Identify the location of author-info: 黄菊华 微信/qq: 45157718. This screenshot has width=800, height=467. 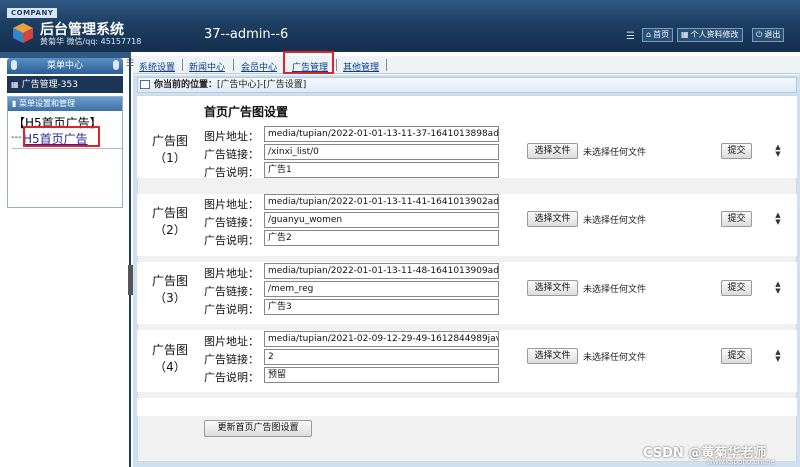
(91, 41).